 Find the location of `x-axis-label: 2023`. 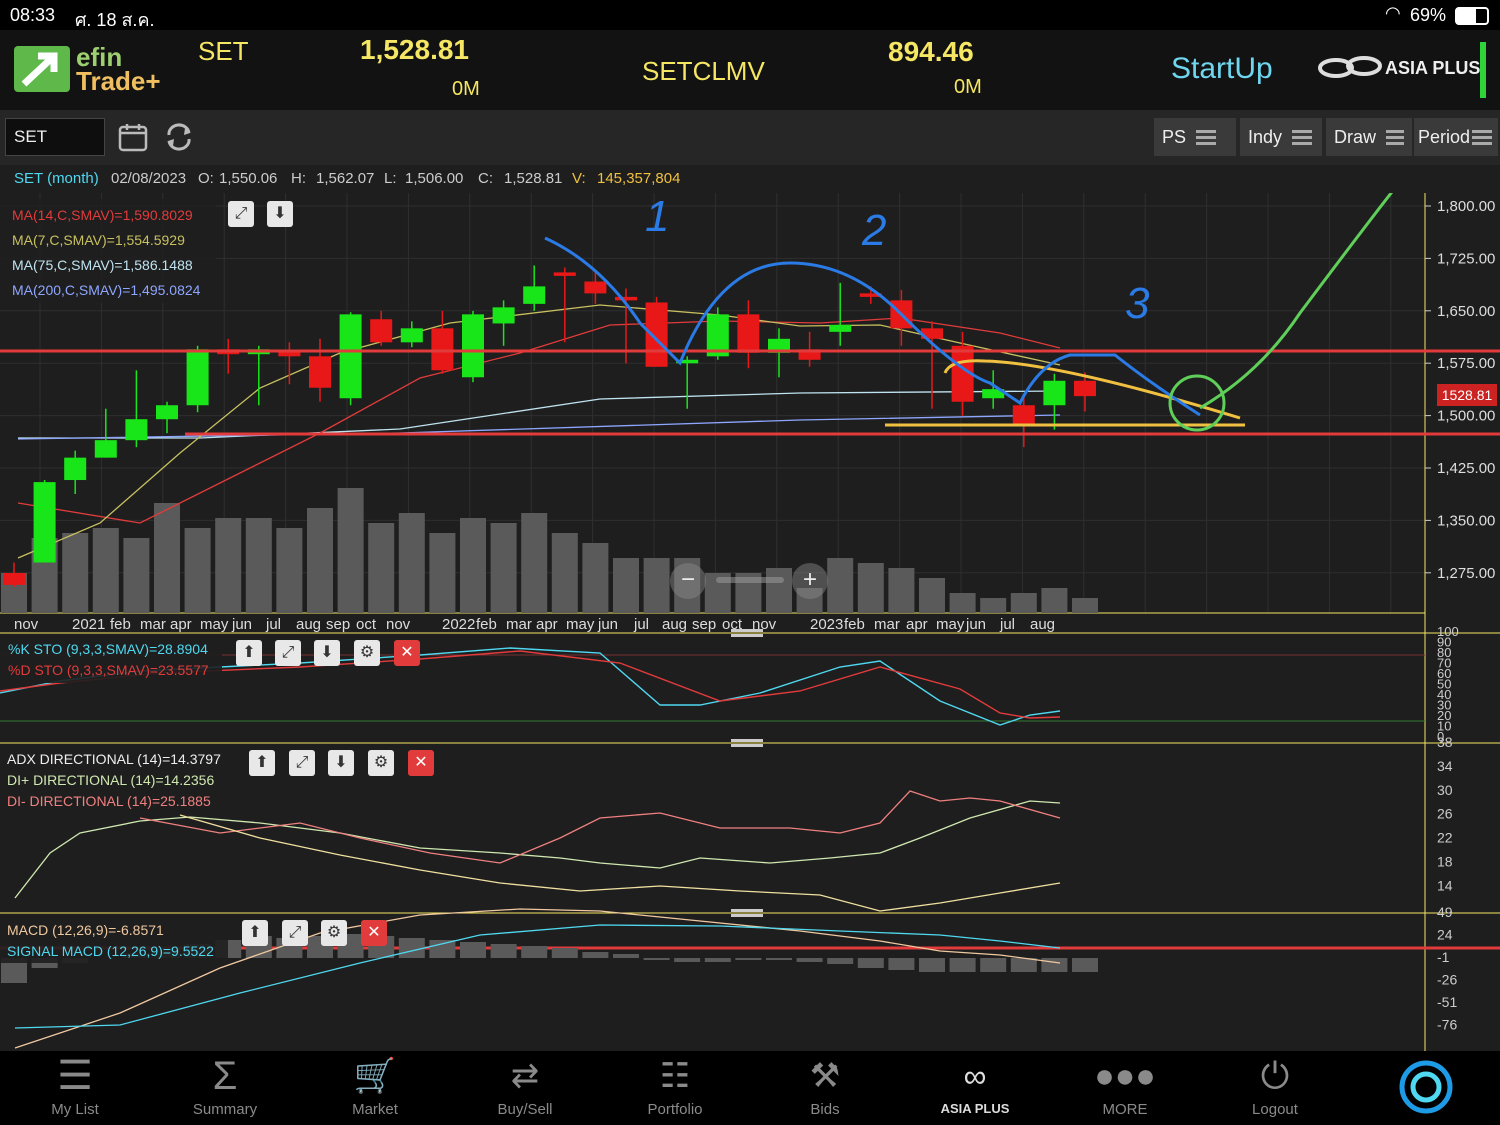

x-axis-label: 2023 is located at coordinates (826, 624).